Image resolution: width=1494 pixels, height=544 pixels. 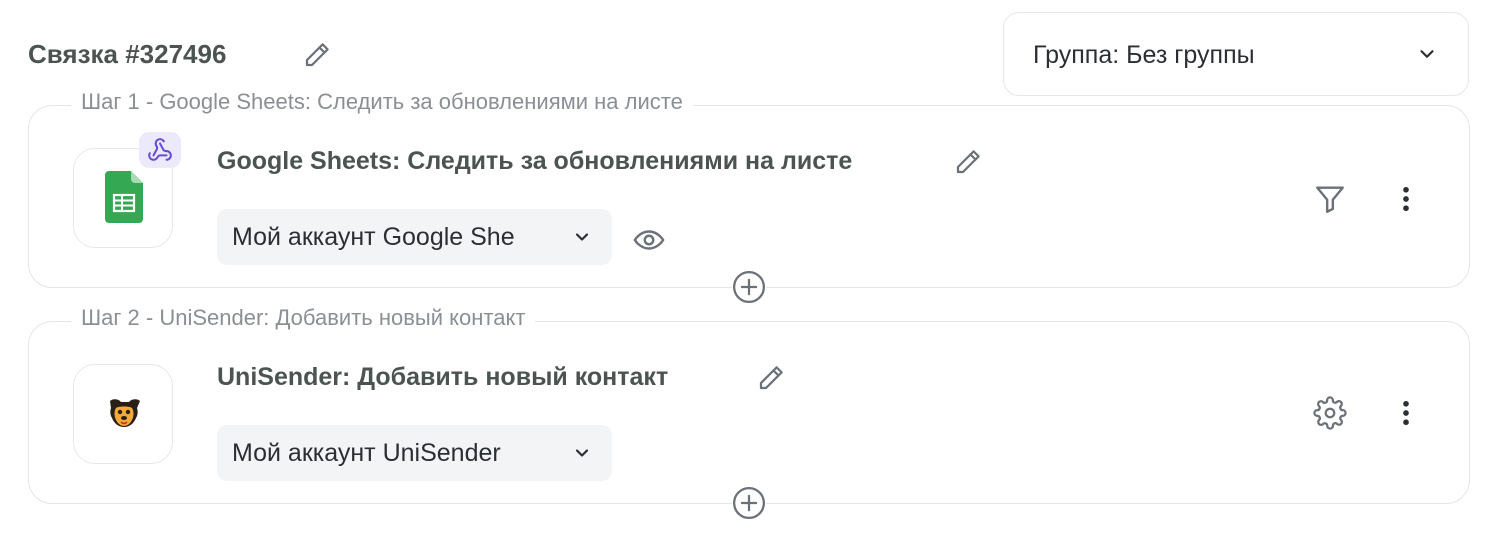 I want to click on account-select: Мой аккаунт UniSender, so click(x=414, y=453).